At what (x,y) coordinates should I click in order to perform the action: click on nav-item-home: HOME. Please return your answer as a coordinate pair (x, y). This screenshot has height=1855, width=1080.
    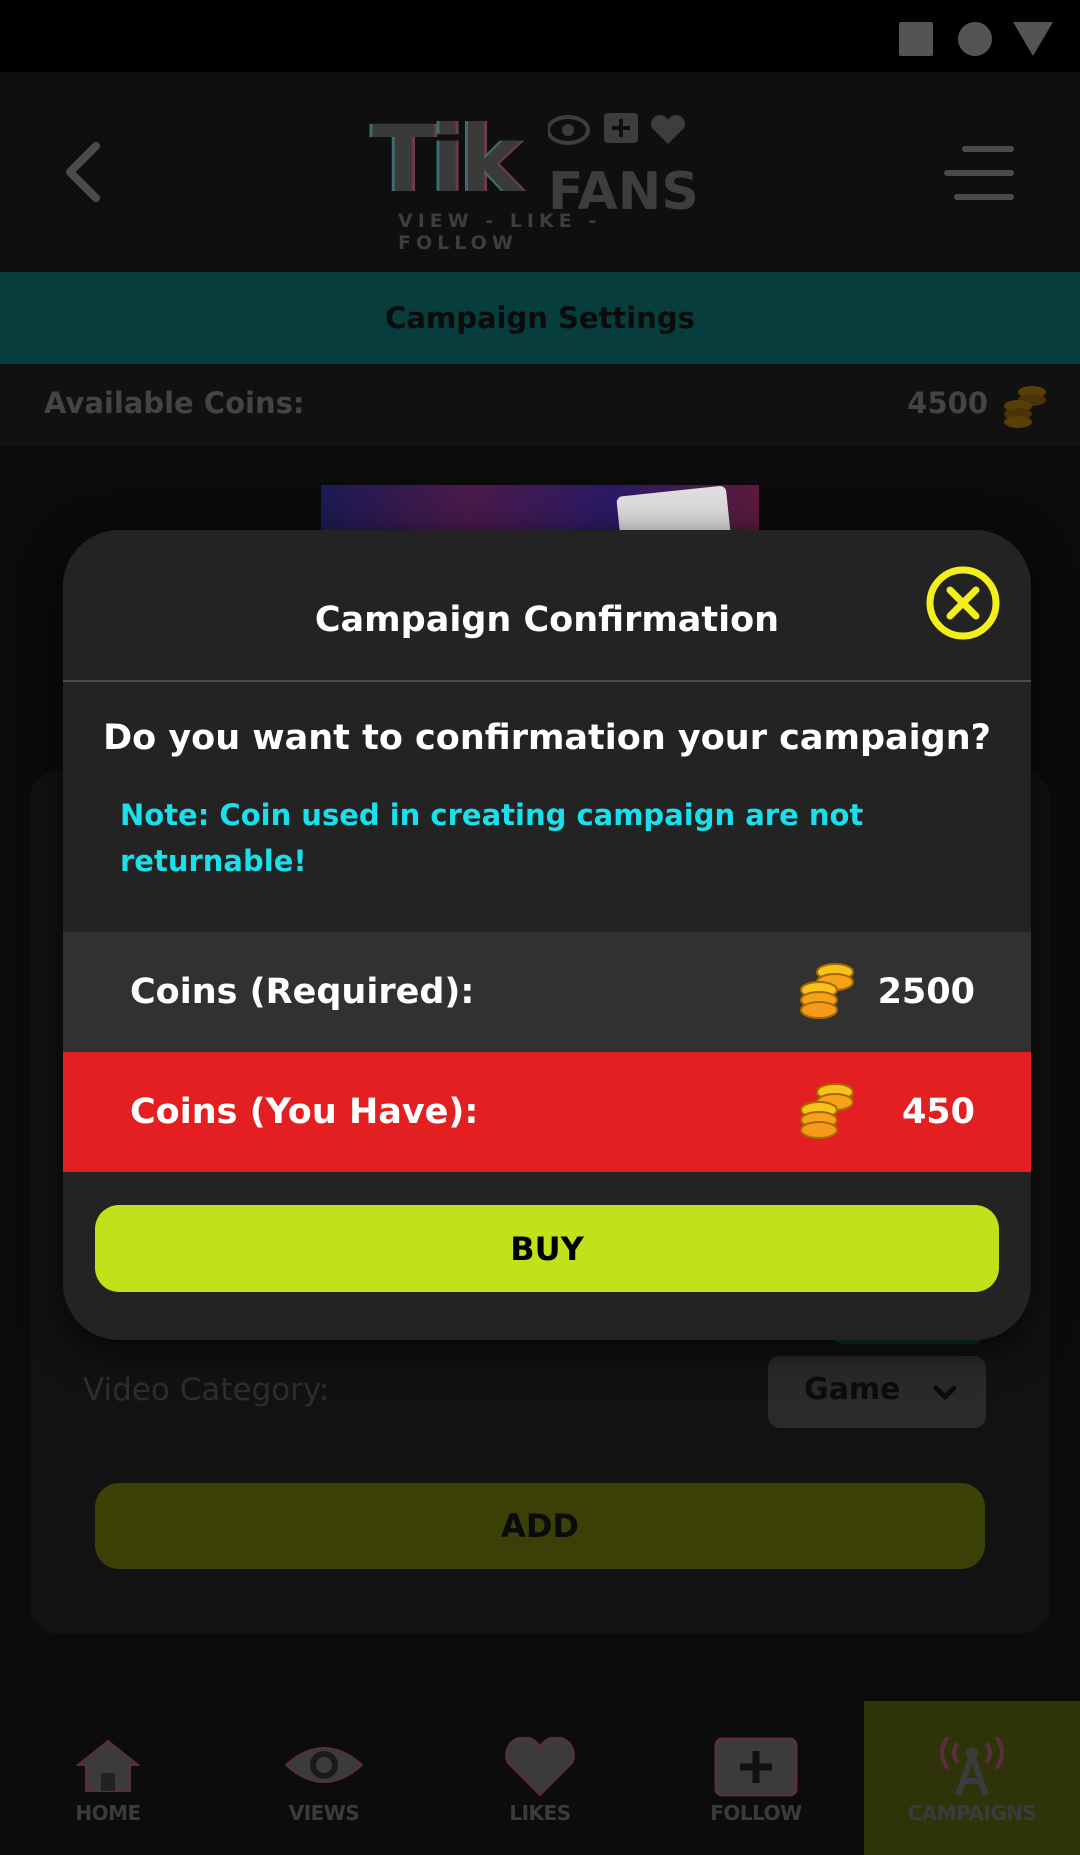
    Looking at the image, I should click on (108, 1778).